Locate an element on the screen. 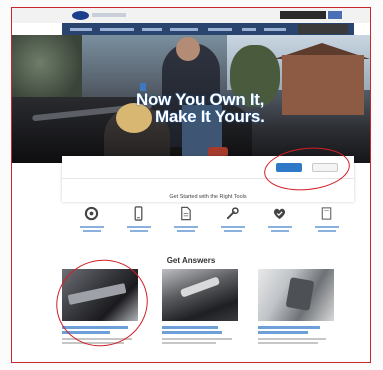 The image size is (383, 370). hero-title-line1: Now You Own It, is located at coordinates (200, 99).